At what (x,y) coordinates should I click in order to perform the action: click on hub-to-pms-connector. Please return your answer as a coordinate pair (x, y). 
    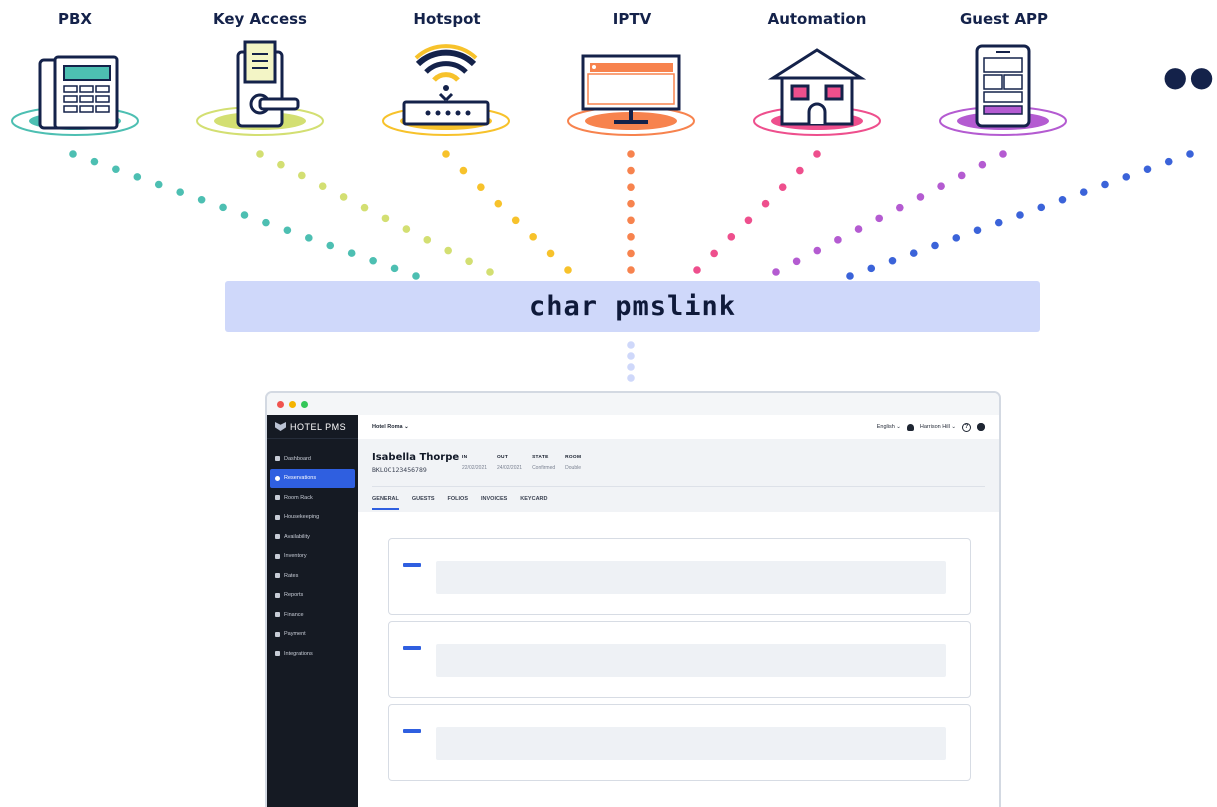
    Looking at the image, I should click on (631, 361).